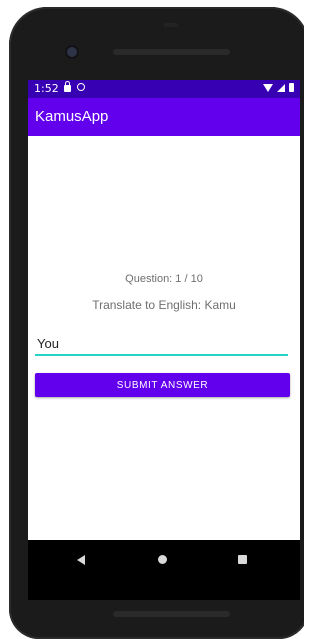 The width and height of the screenshot is (320, 639). What do you see at coordinates (164, 590) in the screenshot?
I see `screen-bottom-area` at bounding box center [164, 590].